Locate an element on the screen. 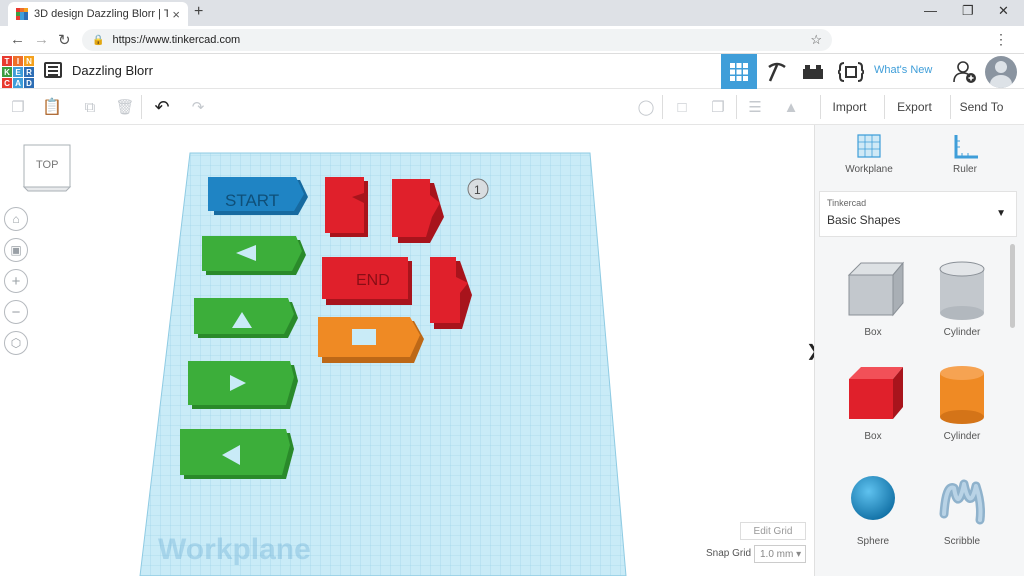 This screenshot has height=576, width=1024. blue-sphere-icon is located at coordinates (873, 498).